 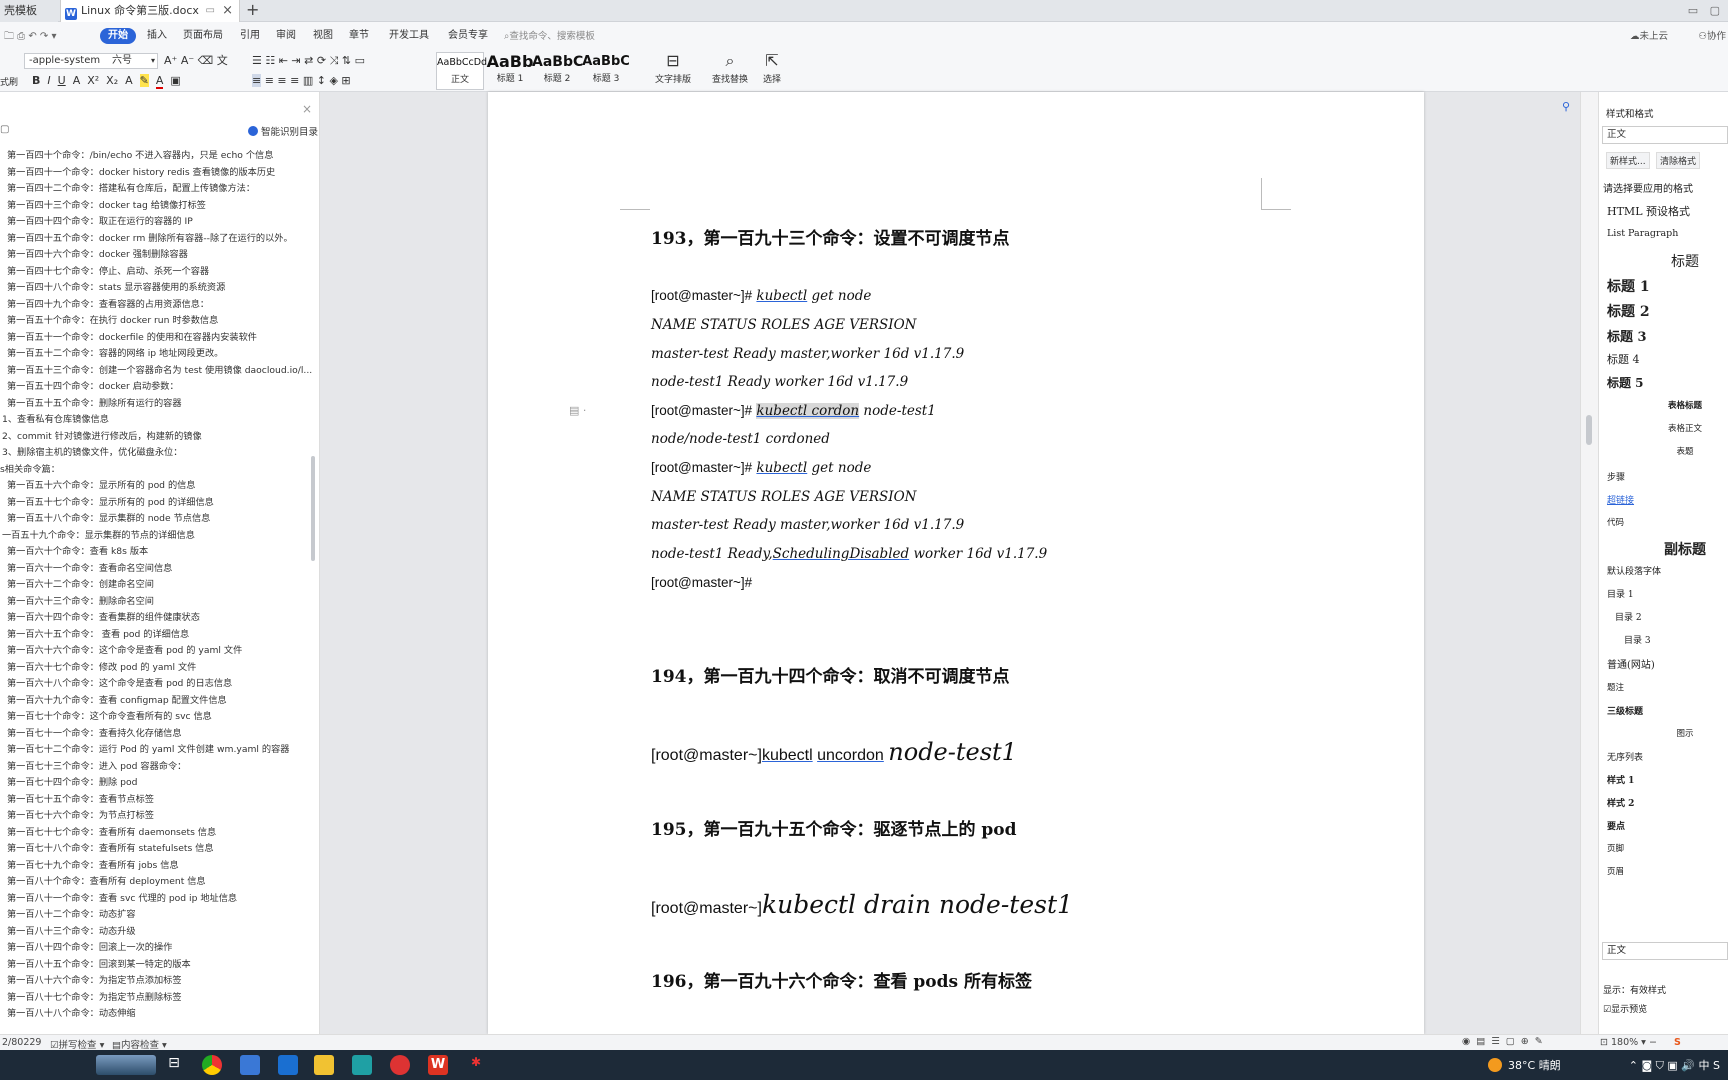 What do you see at coordinates (1664, 733) in the screenshot?
I see `style-option: 图示` at bounding box center [1664, 733].